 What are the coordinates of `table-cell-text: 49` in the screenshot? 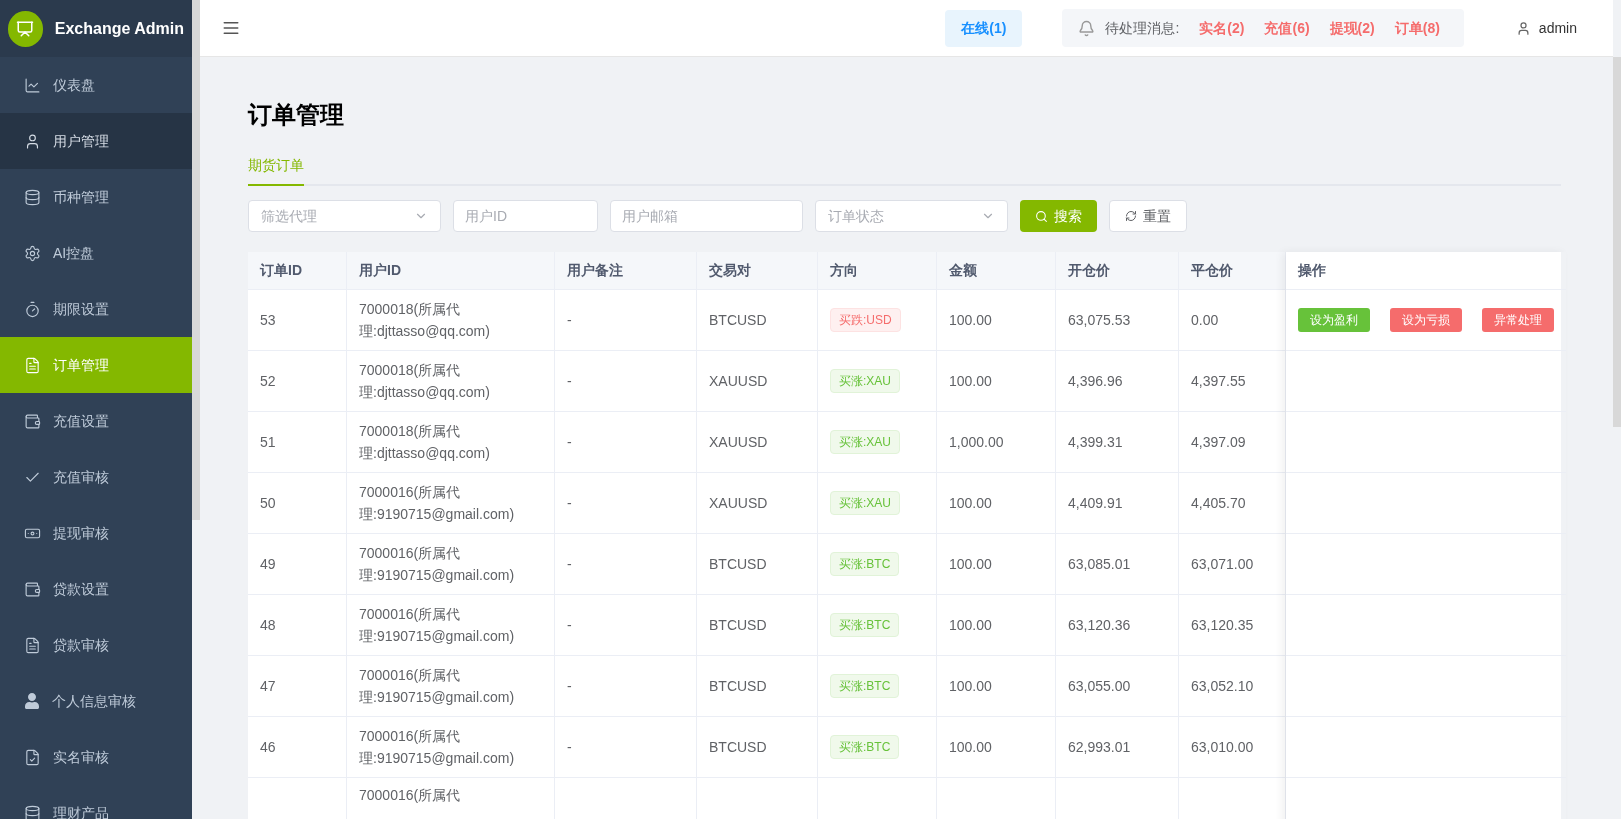 It's located at (268, 564).